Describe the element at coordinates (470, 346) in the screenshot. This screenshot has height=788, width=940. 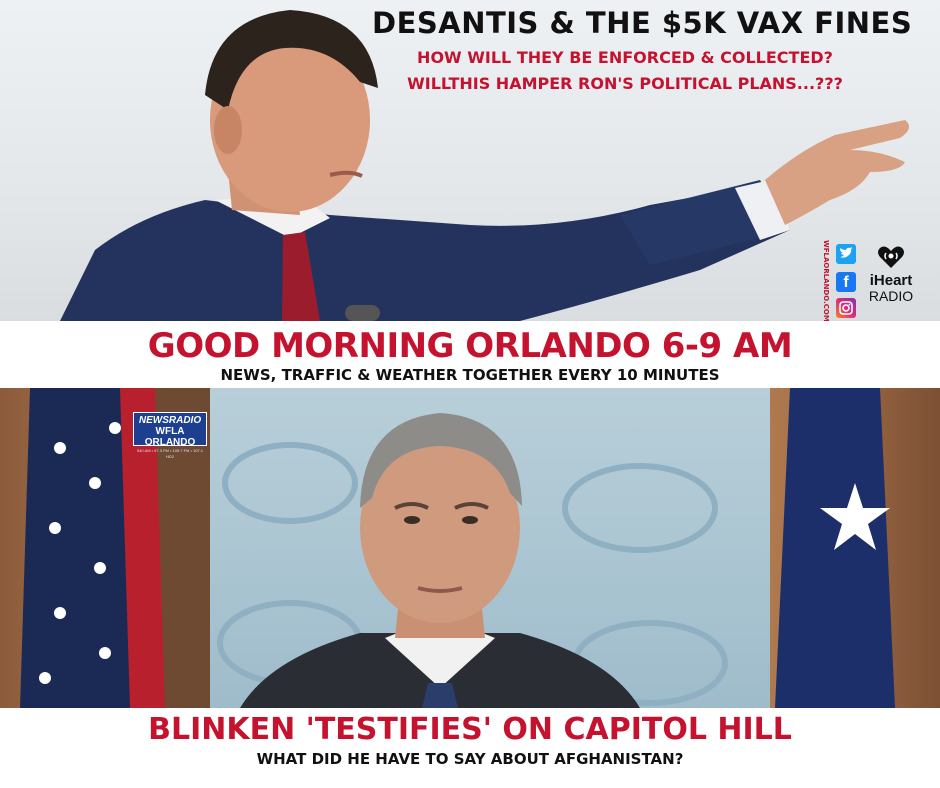
I see `show-title: GOOD MORNING ORLANDO 6-9 AM` at that location.